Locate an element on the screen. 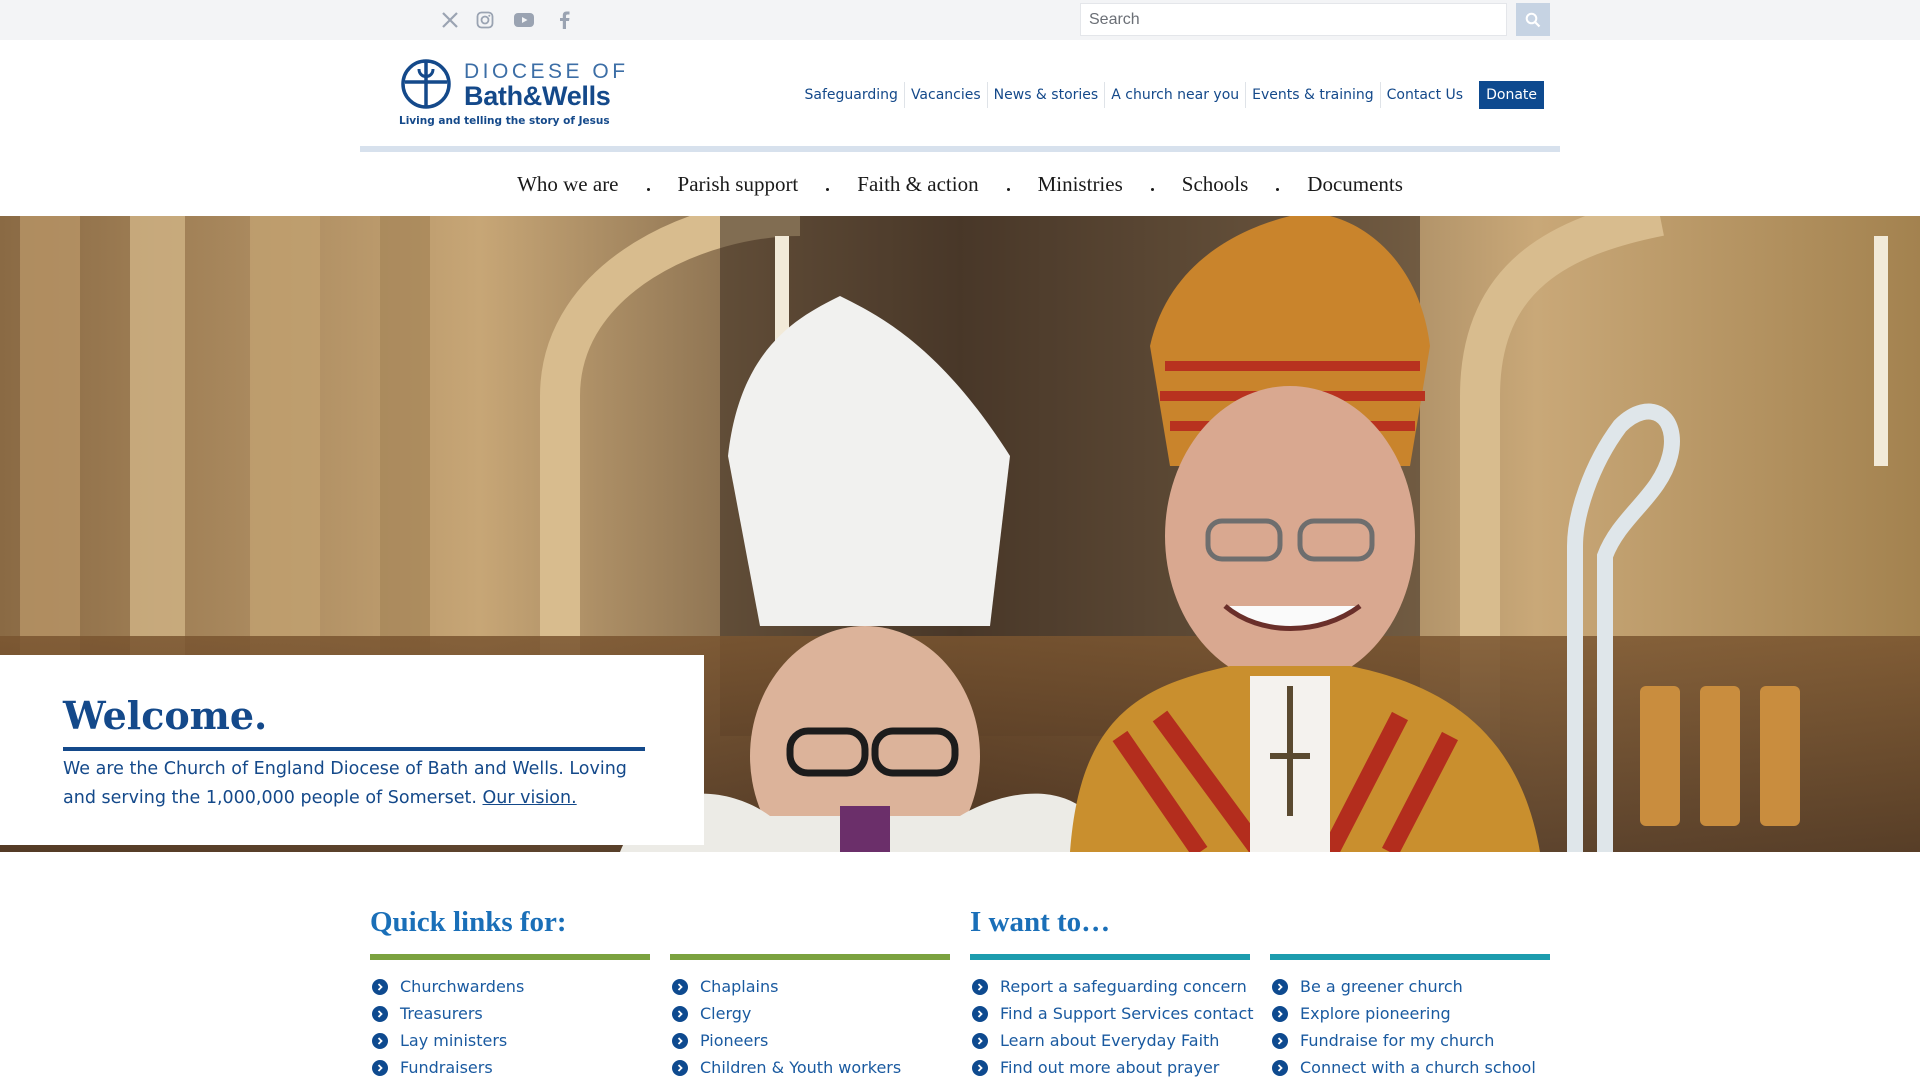 This screenshot has height=1081, width=1920. utility-nav-church-near-you: A church near you is located at coordinates (1174, 95).